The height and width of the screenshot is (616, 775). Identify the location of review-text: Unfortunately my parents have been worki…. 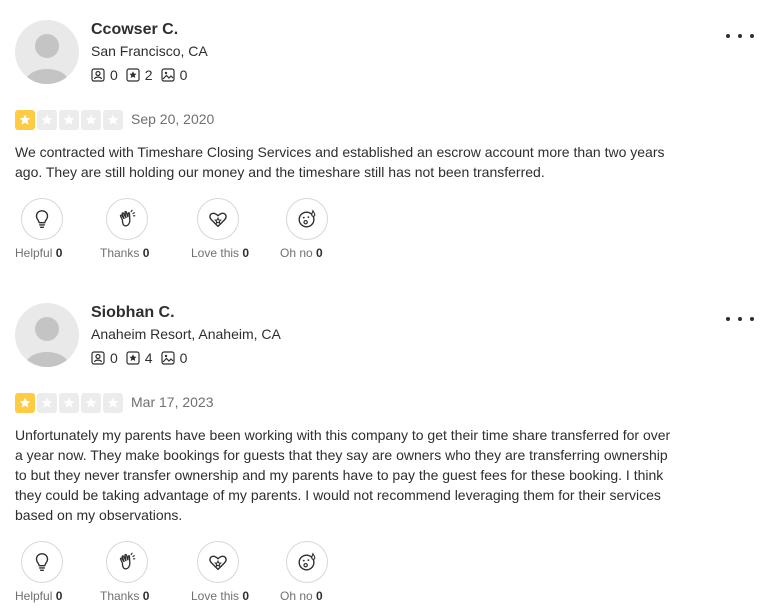
(343, 475).